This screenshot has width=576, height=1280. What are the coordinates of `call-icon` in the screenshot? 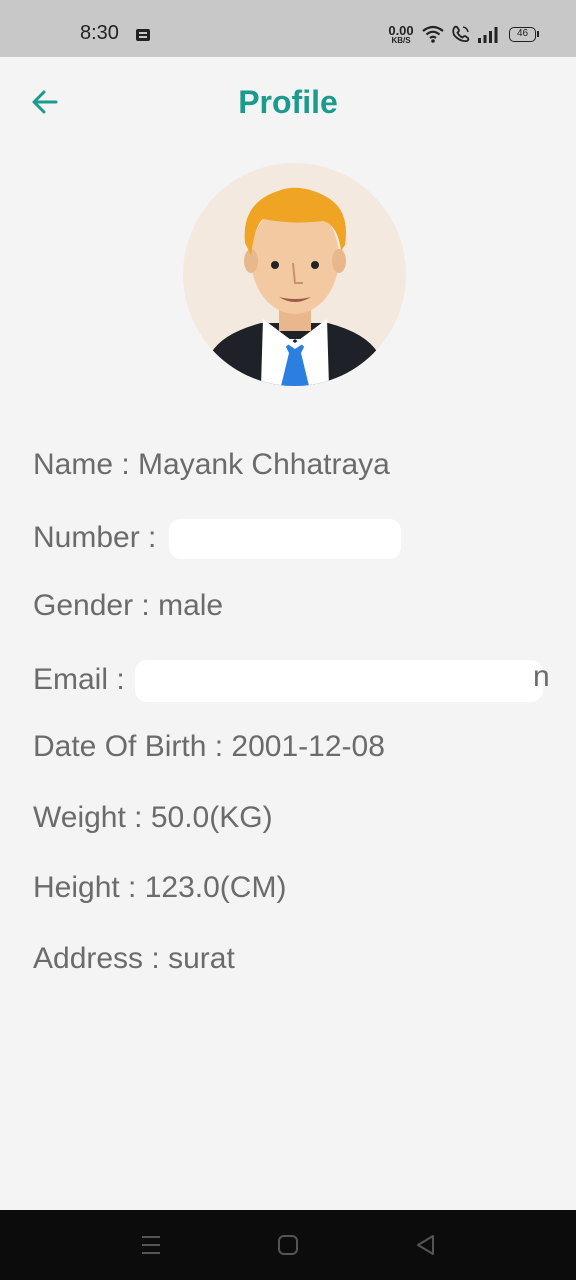 It's located at (461, 34).